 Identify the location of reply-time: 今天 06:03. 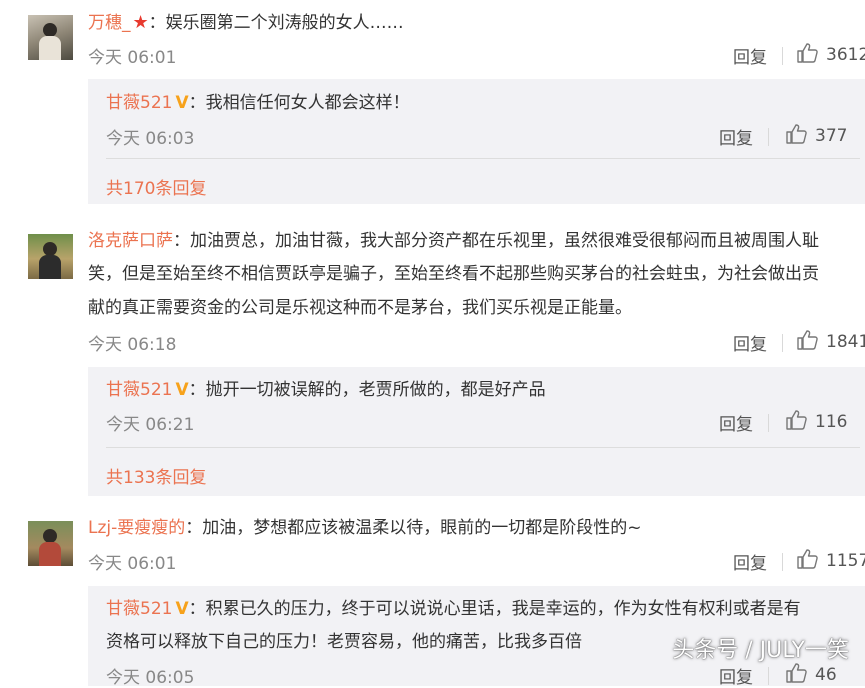
(150, 139).